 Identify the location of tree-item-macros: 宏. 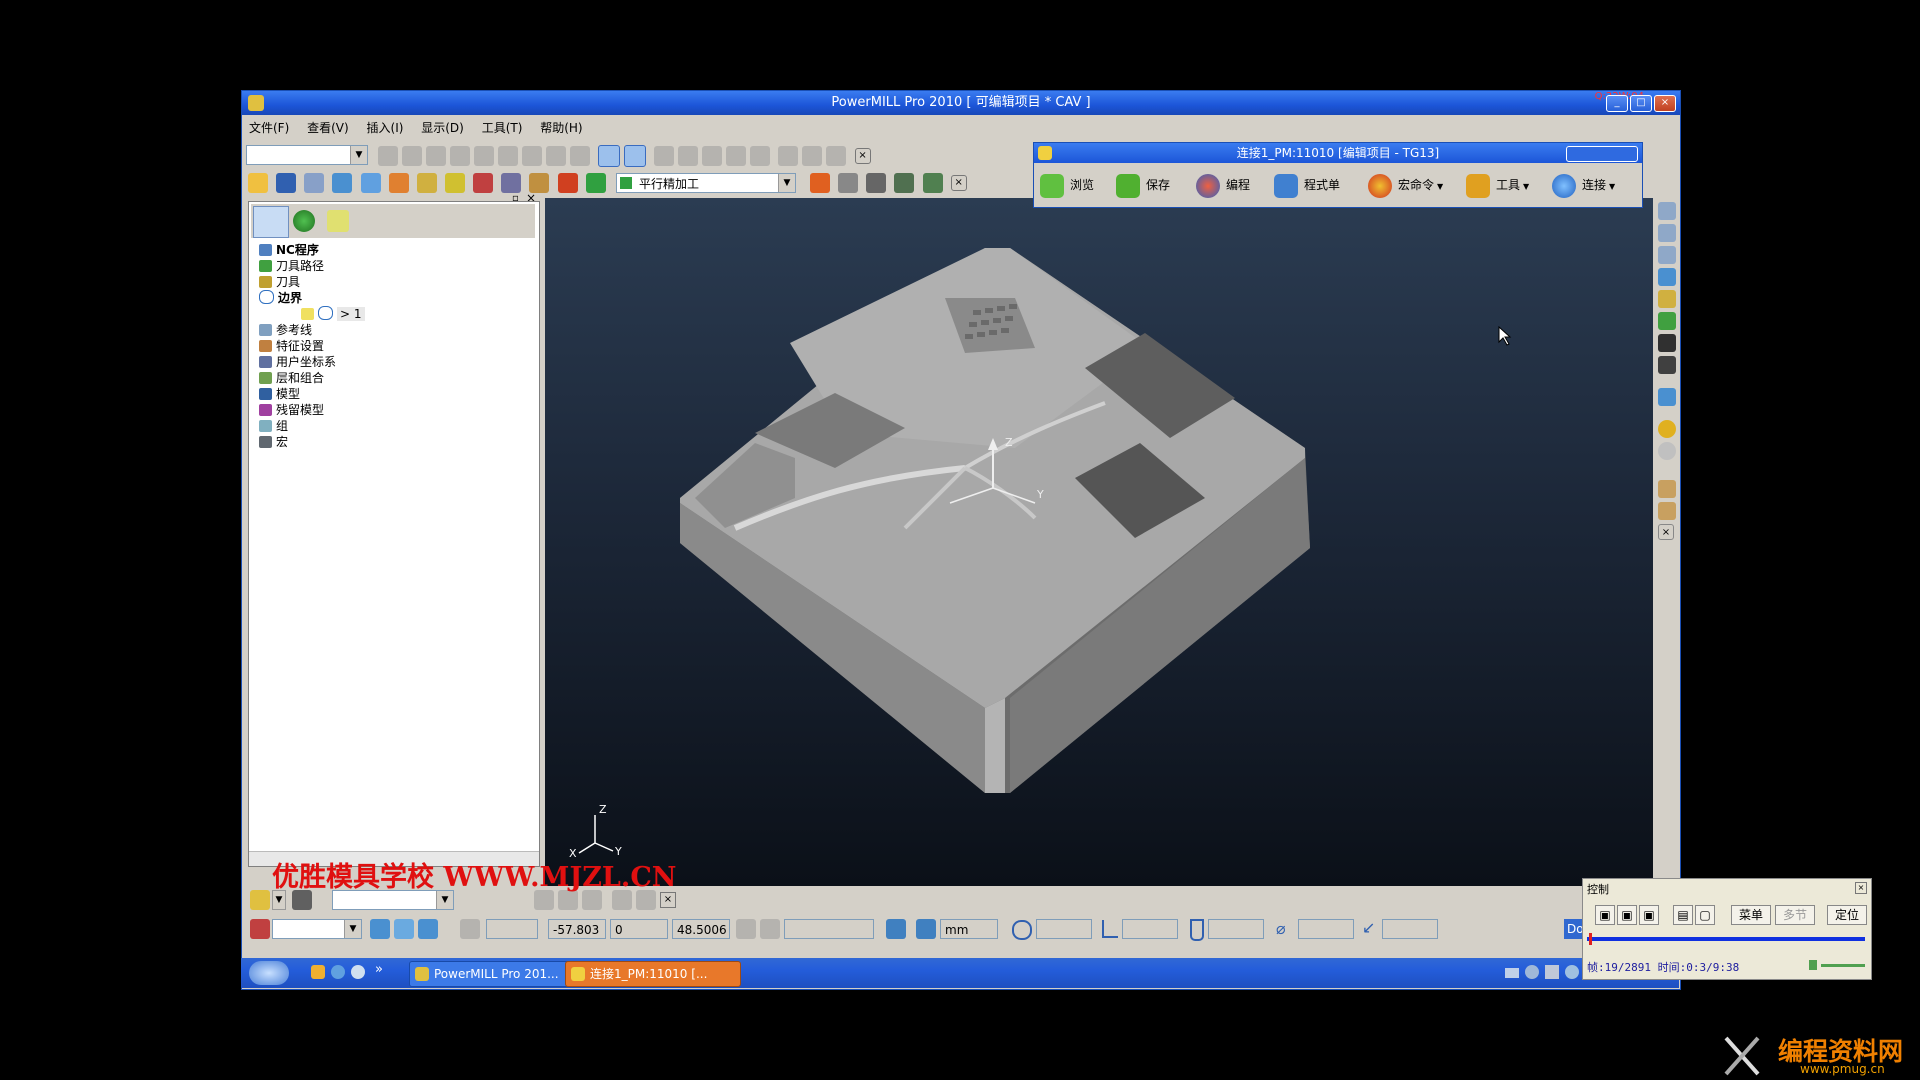
(273, 442).